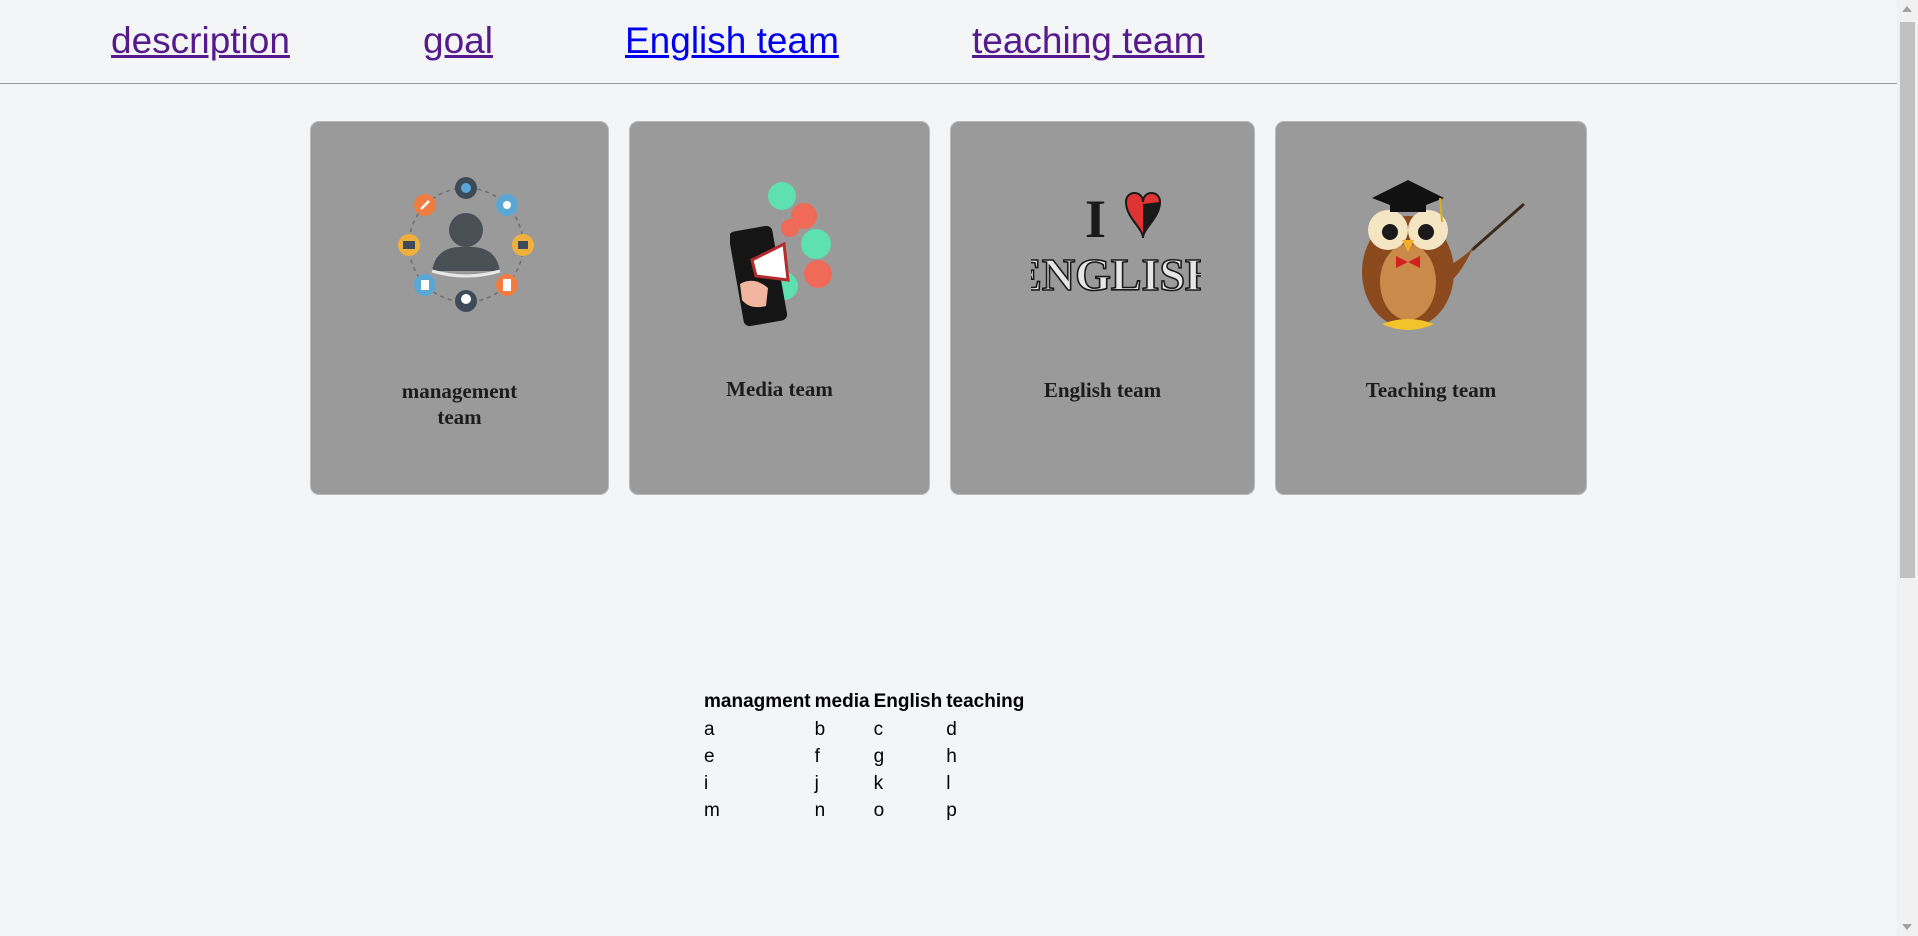  Describe the element at coordinates (985, 701) in the screenshot. I see `table-header-cell: teaching` at that location.